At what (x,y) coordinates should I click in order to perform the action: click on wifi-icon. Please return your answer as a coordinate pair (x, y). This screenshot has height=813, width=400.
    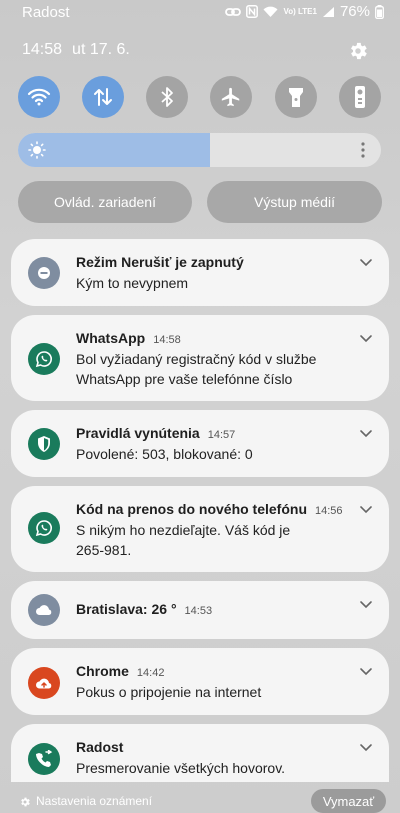
    Looking at the image, I should click on (39, 97).